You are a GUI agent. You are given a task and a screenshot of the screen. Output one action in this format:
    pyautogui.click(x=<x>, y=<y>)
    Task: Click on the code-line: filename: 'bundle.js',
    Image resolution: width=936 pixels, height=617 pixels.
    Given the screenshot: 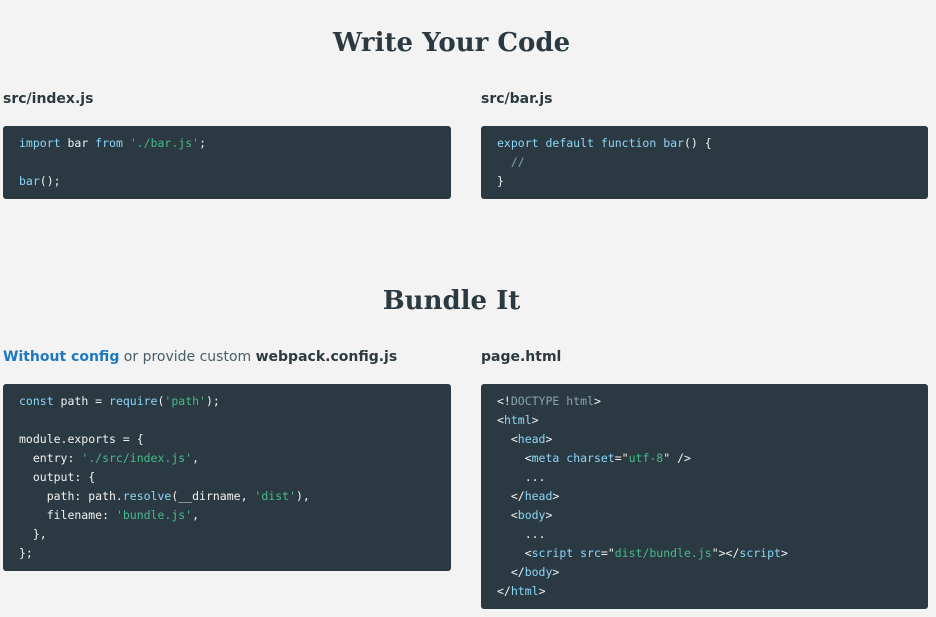 What is the action you would take?
    pyautogui.click(x=227, y=515)
    